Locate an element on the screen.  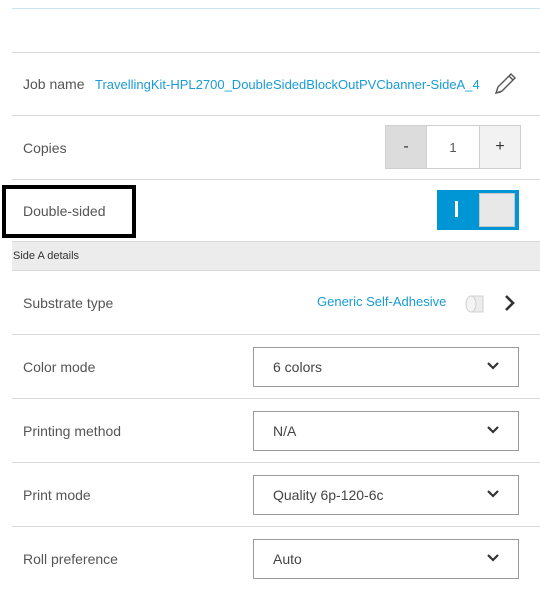
print-mode-row: Print mode Quality 6p-120-6c is located at coordinates (276, 495).